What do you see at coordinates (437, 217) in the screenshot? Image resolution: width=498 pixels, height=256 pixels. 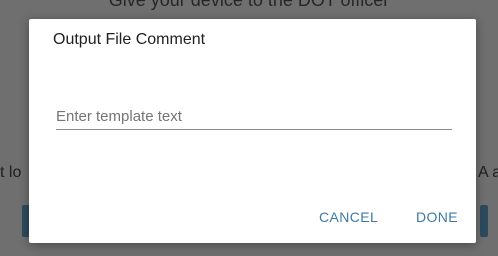 I see `done-button: DONE` at bounding box center [437, 217].